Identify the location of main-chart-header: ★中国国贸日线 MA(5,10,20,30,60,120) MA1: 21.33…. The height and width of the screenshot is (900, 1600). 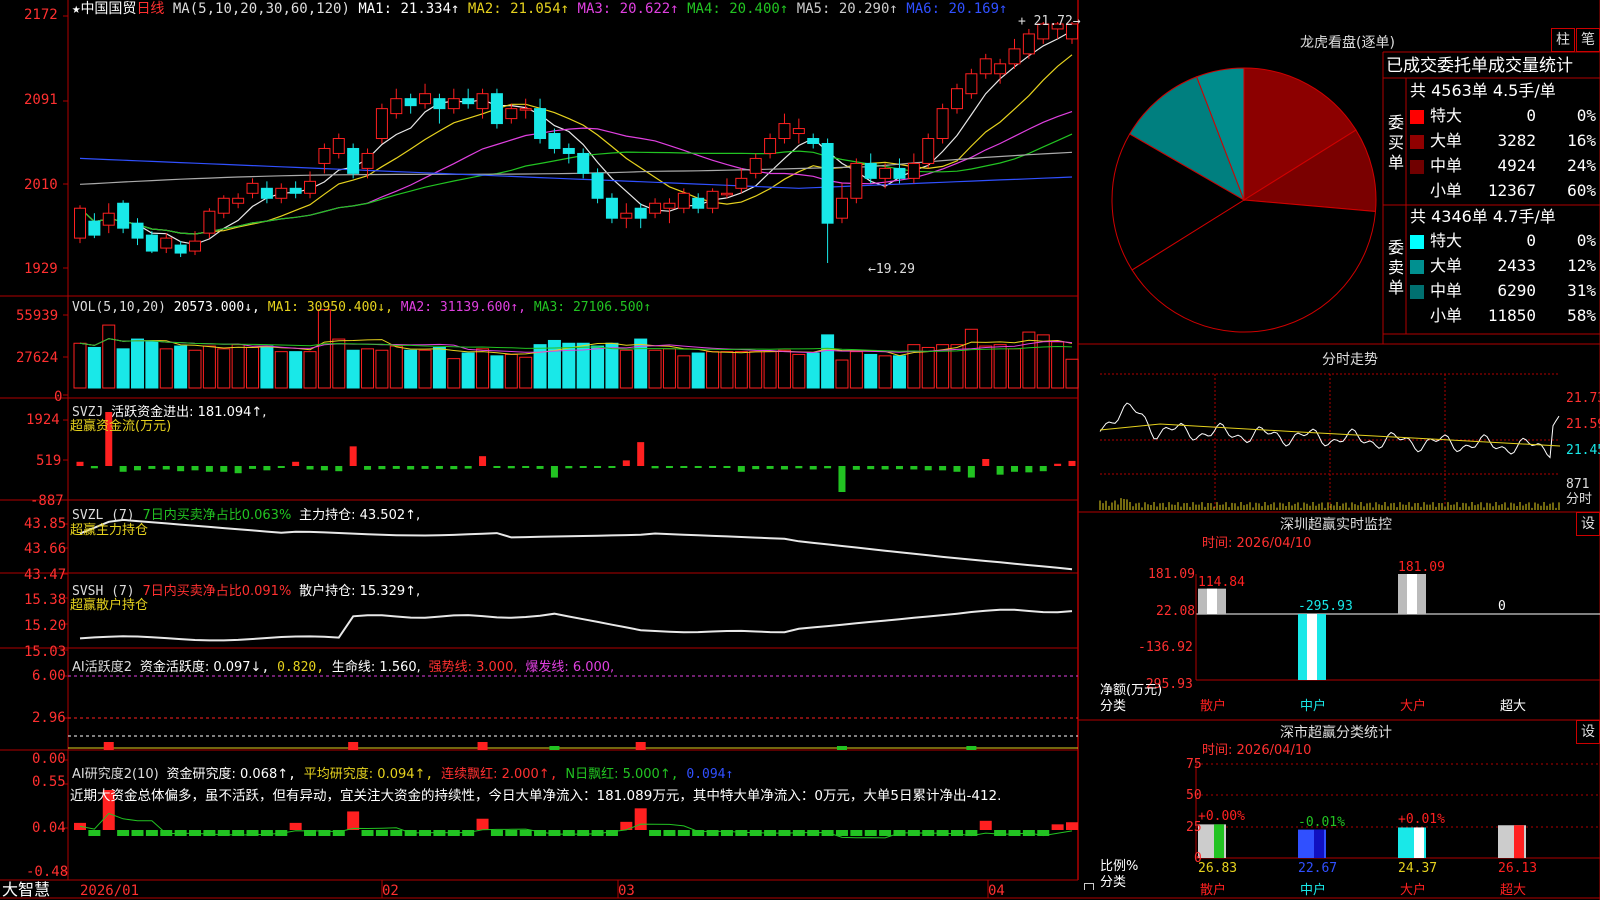
(539, 9).